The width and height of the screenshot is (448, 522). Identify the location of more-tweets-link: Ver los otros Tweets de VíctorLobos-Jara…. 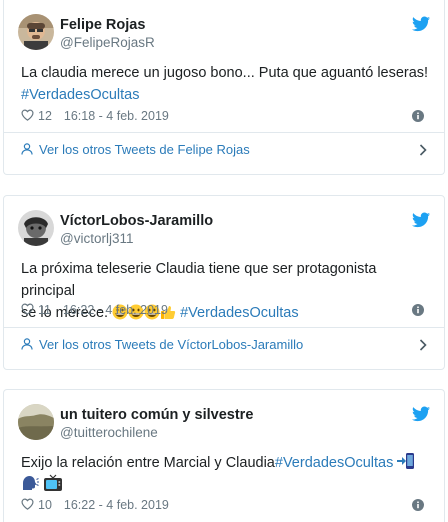
(224, 345).